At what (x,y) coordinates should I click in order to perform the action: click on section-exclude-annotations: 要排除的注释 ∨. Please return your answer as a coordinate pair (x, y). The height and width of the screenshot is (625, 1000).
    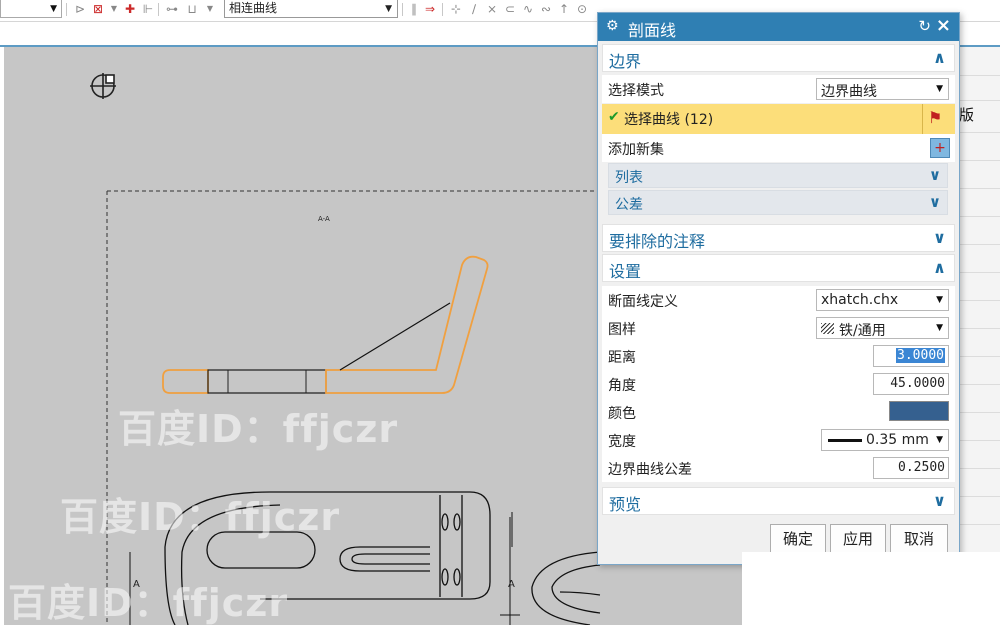
    Looking at the image, I should click on (778, 238).